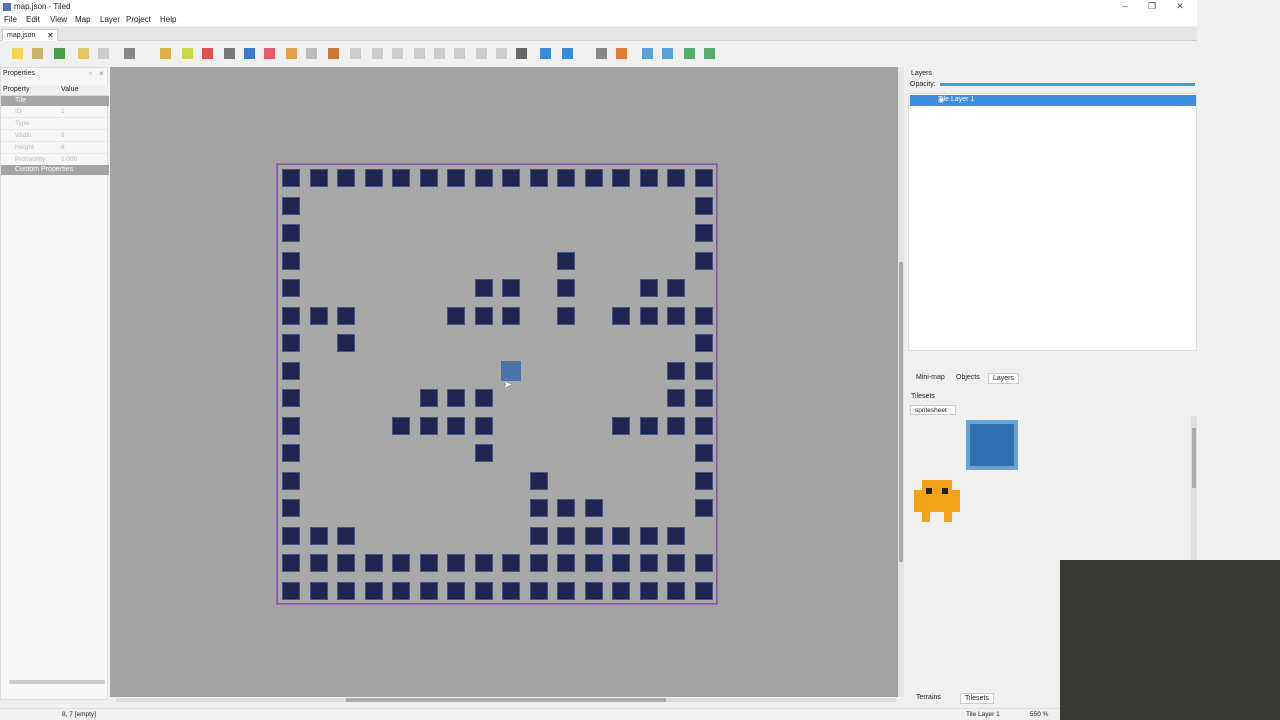  Describe the element at coordinates (37, 53) in the screenshot. I see `open-file-icon` at that location.